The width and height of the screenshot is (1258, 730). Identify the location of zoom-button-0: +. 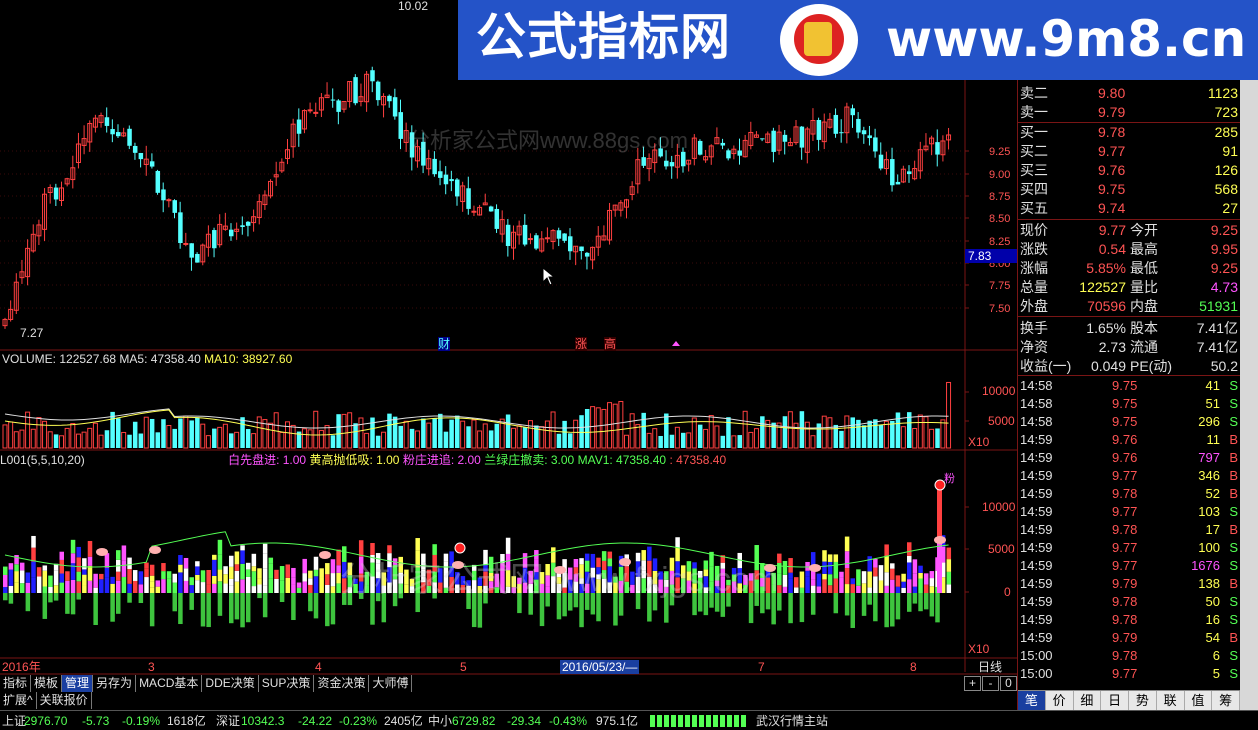
(972, 683).